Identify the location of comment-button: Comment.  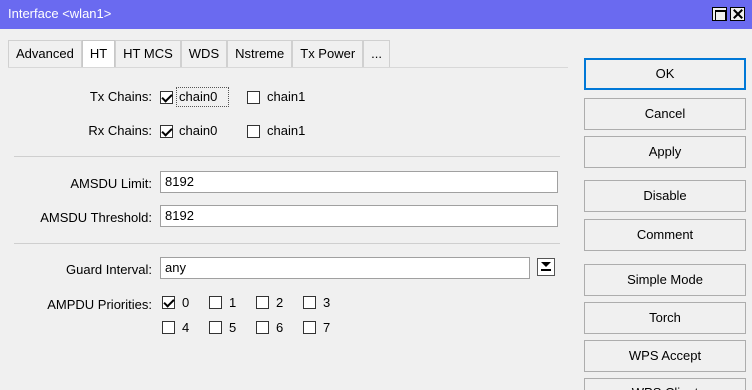
(665, 235).